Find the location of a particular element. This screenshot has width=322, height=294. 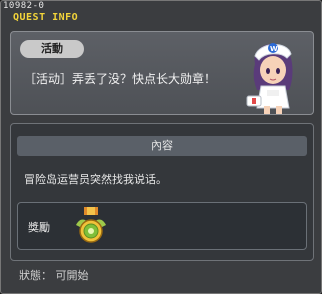

quest-id: 10982-0 is located at coordinates (24, 6).